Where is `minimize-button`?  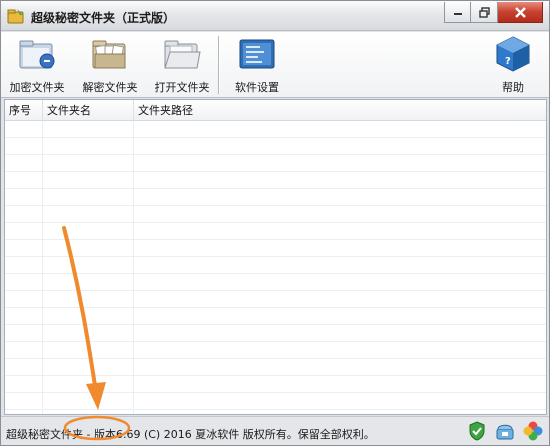 minimize-button is located at coordinates (457, 12).